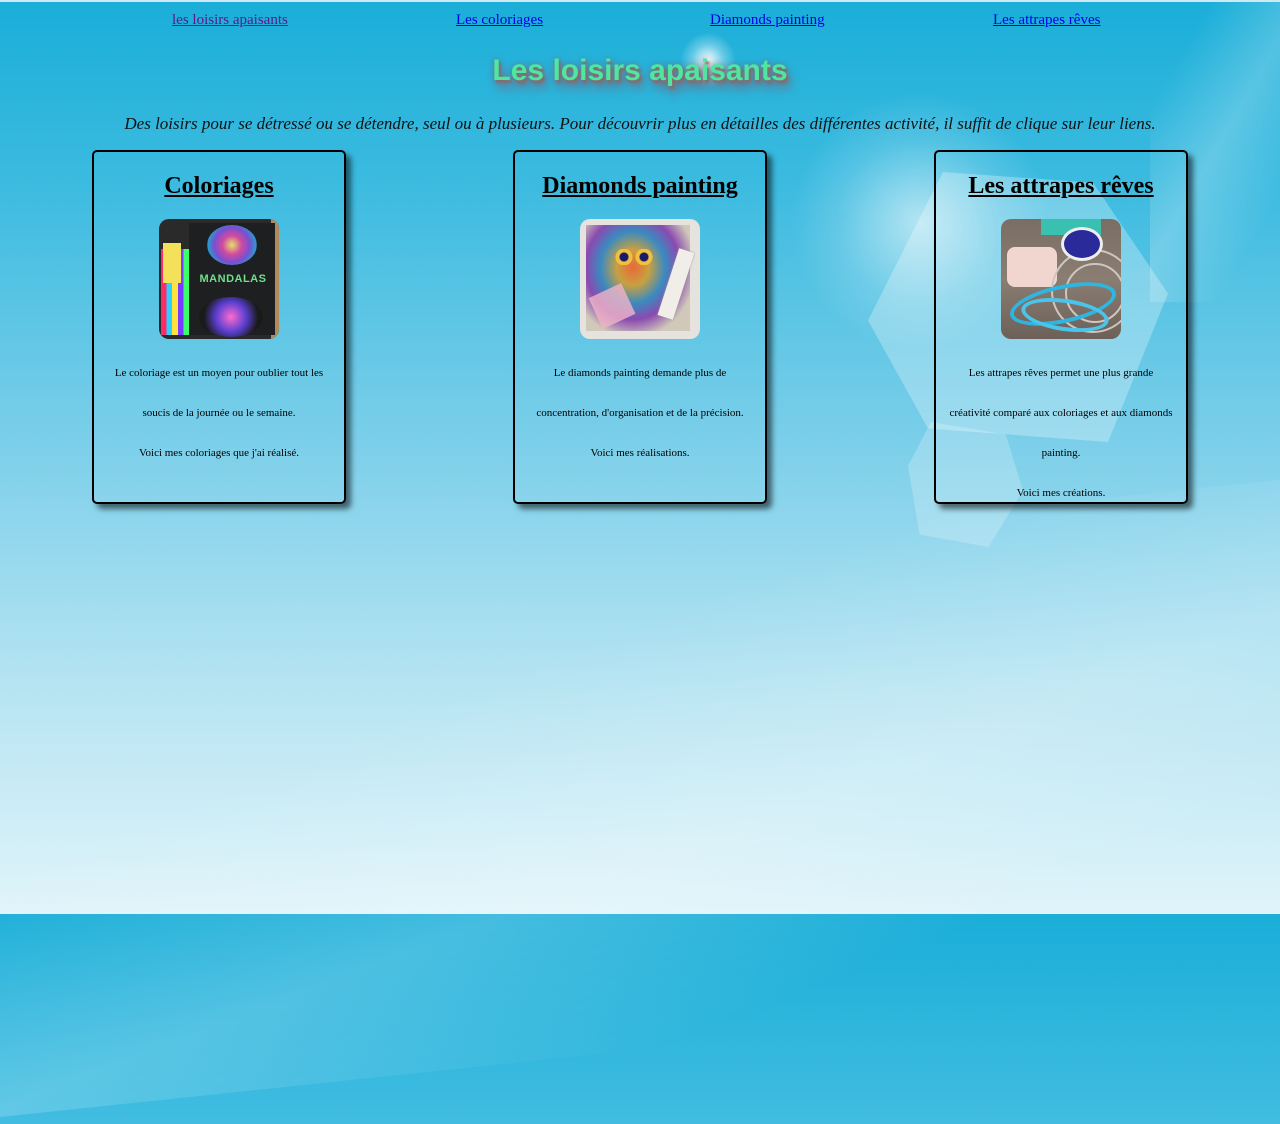  Describe the element at coordinates (499, 20) in the screenshot. I see `nav-link-coloriages: Les coloriages` at that location.